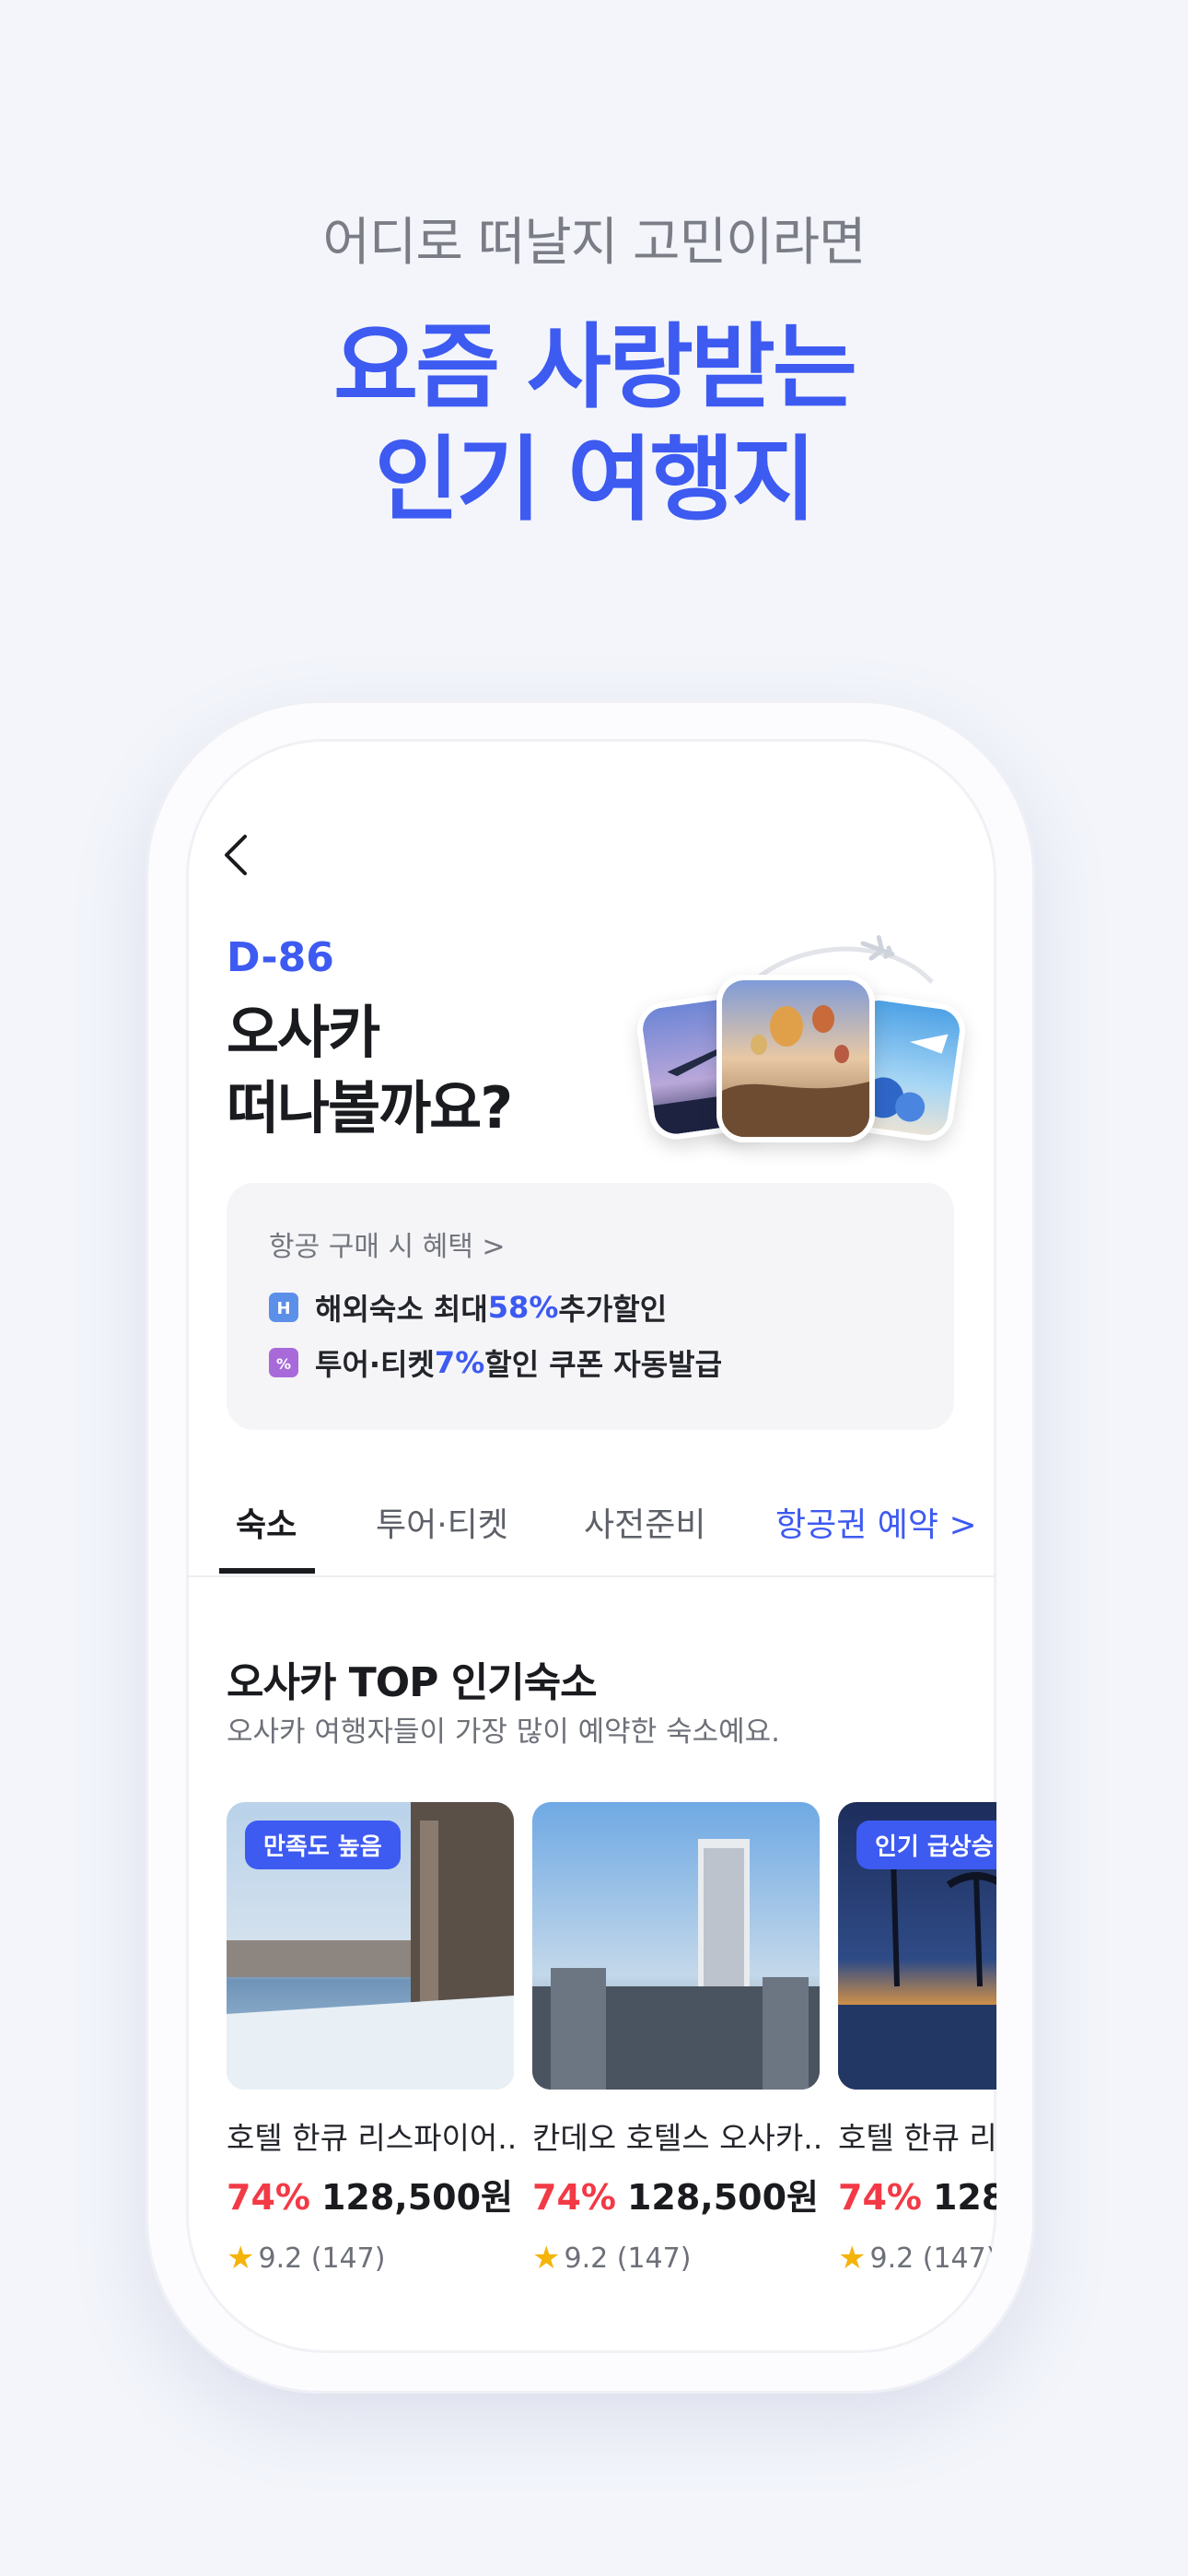  What do you see at coordinates (595, 367) in the screenshot?
I see `hero-title-line1: 요즘 사랑받는` at bounding box center [595, 367].